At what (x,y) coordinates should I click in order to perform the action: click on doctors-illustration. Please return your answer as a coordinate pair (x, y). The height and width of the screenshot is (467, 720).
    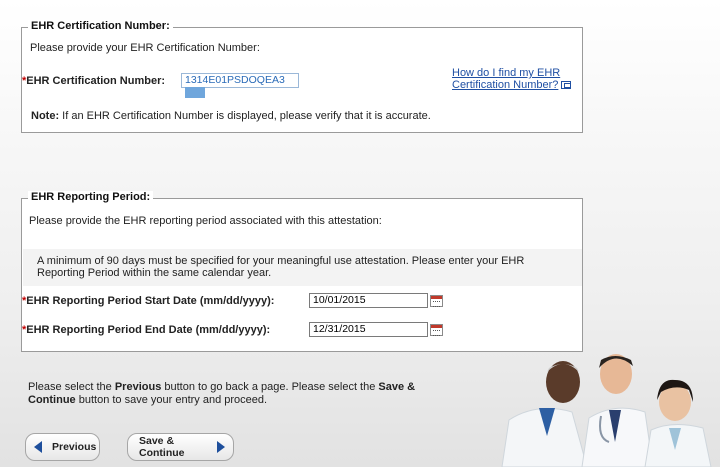
    Looking at the image, I should click on (606, 410).